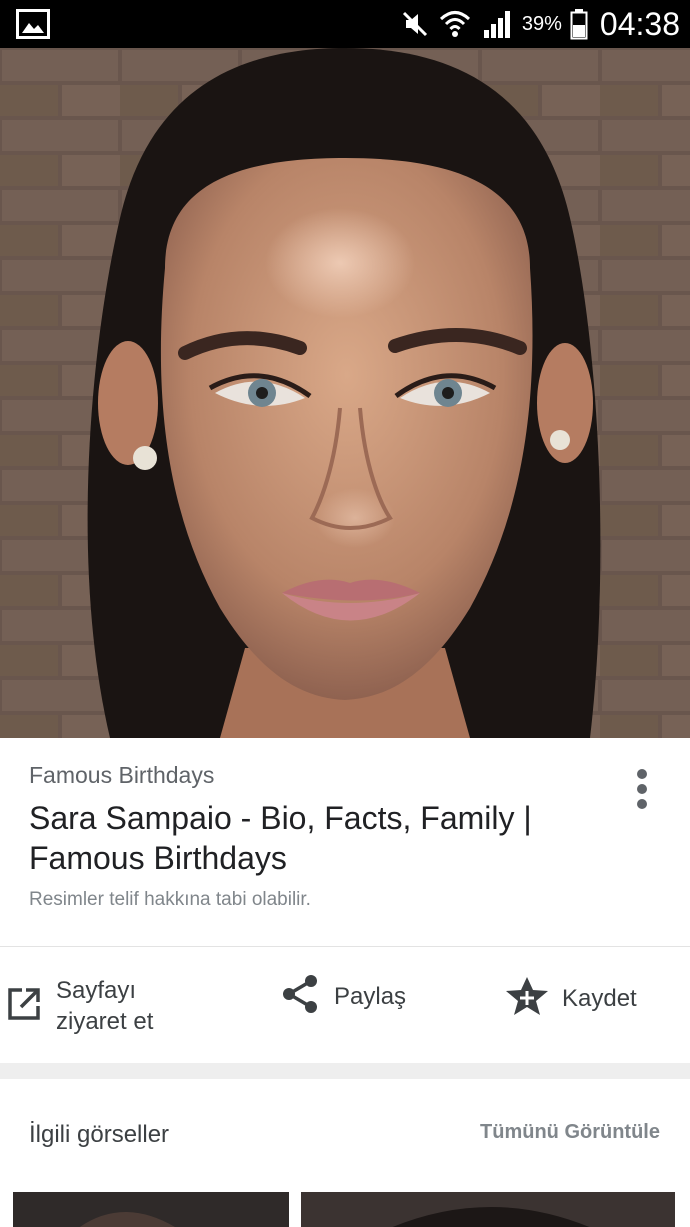 The width and height of the screenshot is (690, 1227). What do you see at coordinates (415, 24) in the screenshot?
I see `mute-icon` at bounding box center [415, 24].